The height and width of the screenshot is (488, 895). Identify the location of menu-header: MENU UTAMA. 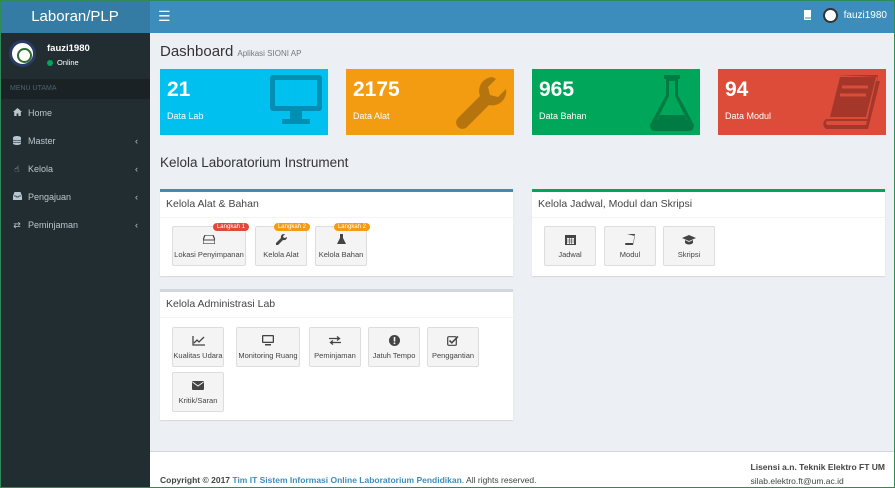
(75, 89).